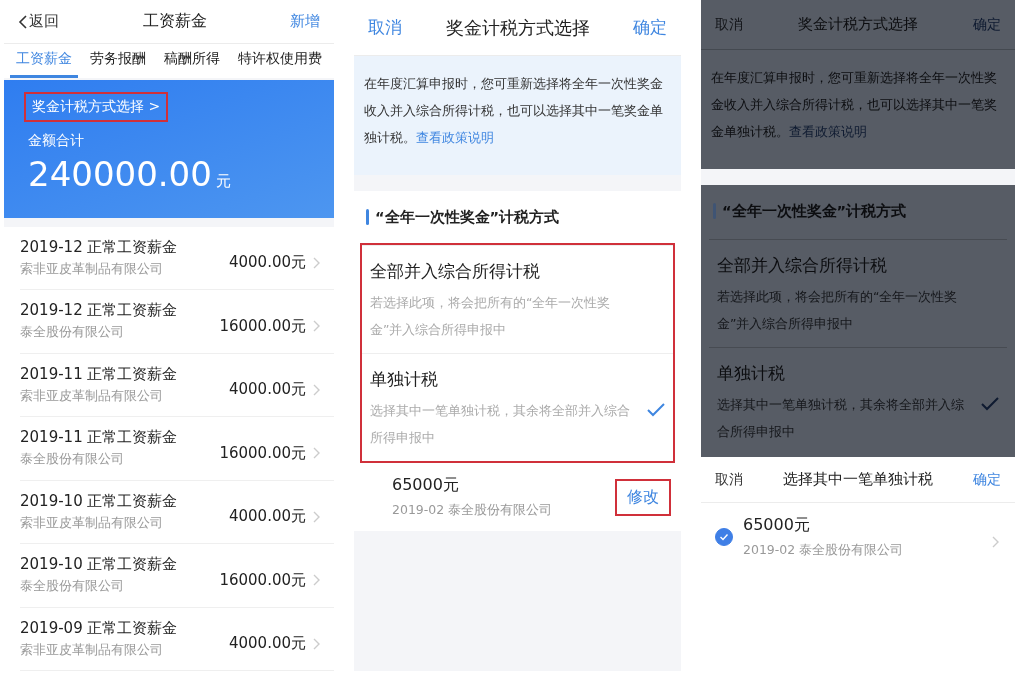 The image size is (1019, 675). What do you see at coordinates (118, 61) in the screenshot?
I see `income-tab: 劳务报酬` at bounding box center [118, 61].